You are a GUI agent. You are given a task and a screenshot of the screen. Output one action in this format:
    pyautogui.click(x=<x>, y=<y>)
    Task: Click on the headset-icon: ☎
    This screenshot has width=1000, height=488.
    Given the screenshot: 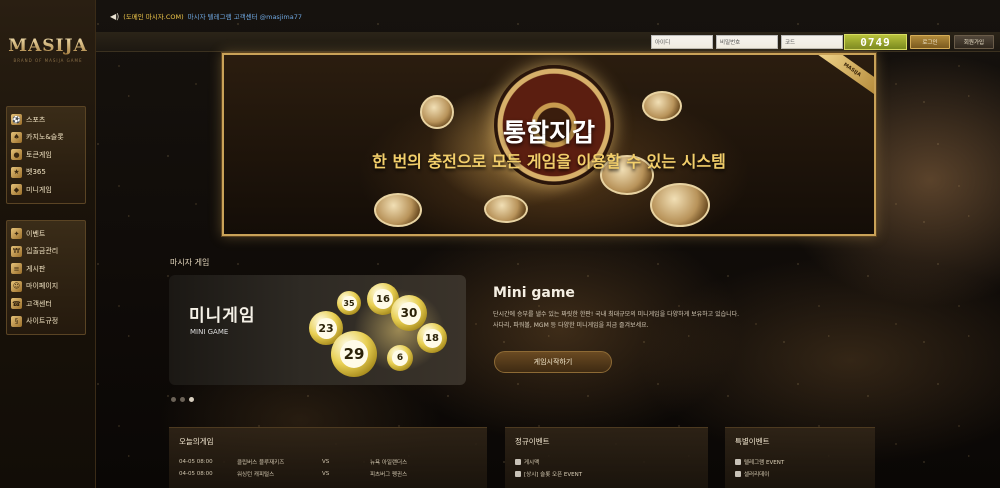 What is the action you would take?
    pyautogui.click(x=16, y=304)
    